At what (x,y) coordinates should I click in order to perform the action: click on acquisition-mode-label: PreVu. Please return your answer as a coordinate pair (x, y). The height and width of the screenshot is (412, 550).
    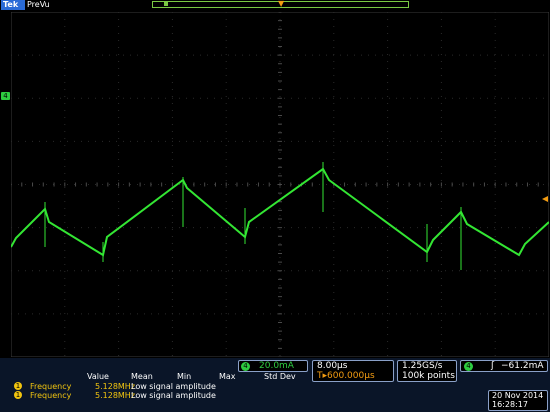
    Looking at the image, I should click on (38, 4).